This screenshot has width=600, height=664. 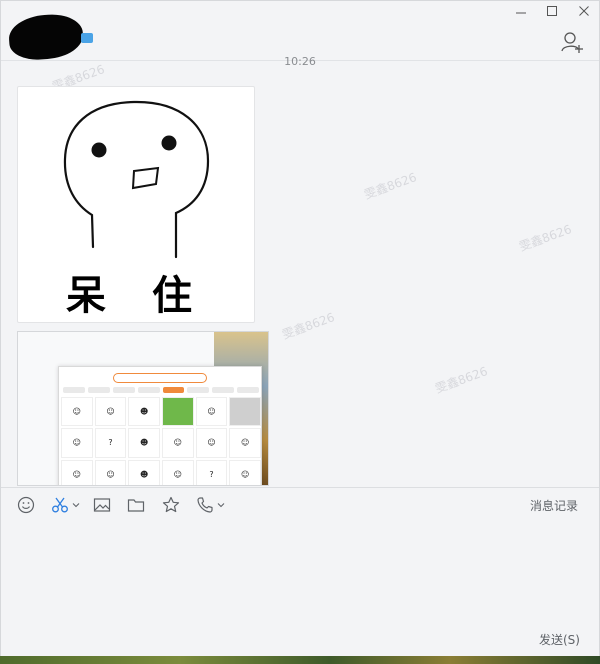 I want to click on online-status-icon, so click(x=87, y=38).